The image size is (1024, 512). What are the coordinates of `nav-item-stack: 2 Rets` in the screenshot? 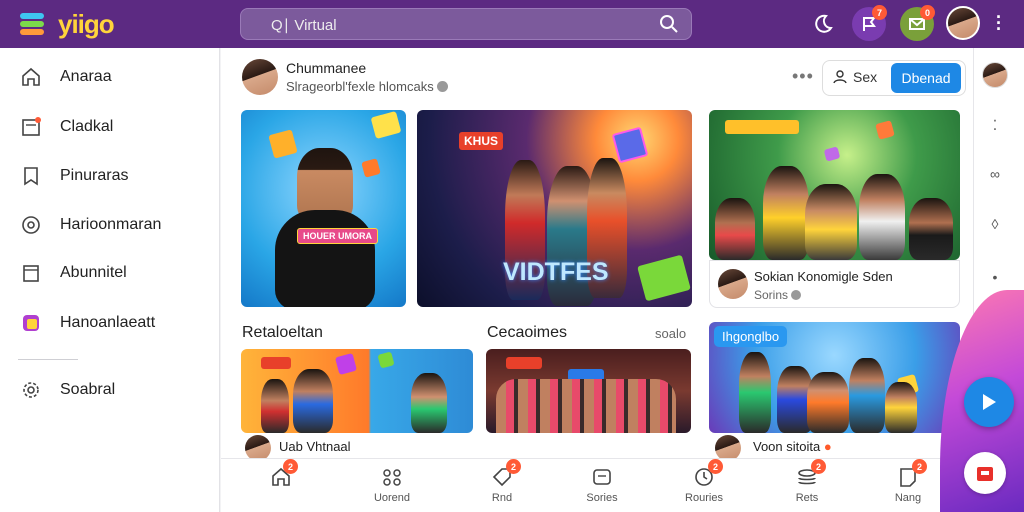 It's located at (807, 481).